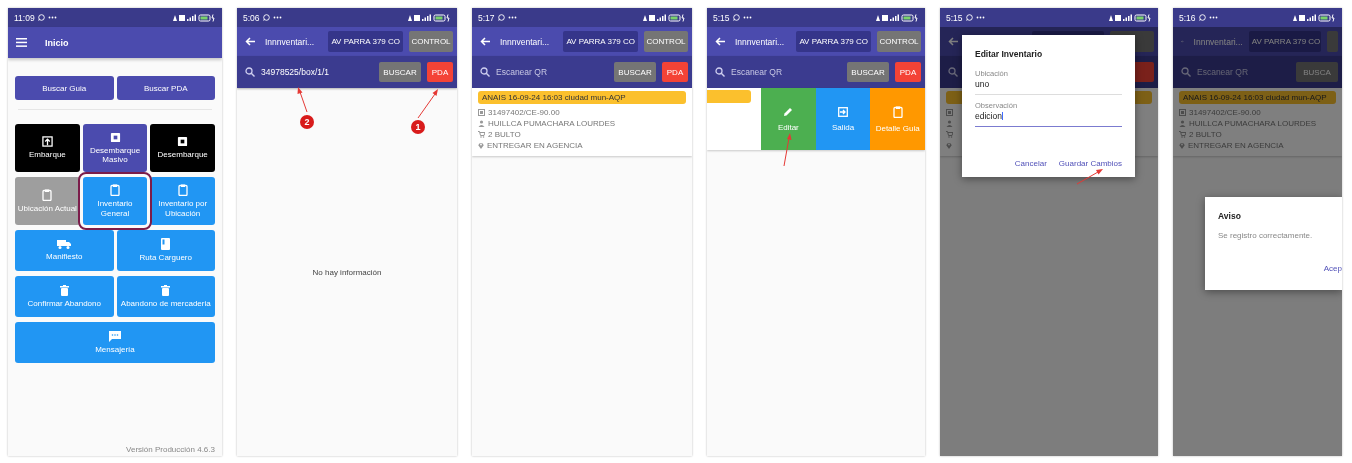 The height and width of the screenshot is (463, 1352). Describe the element at coordinates (582, 122) in the screenshot. I see `guide-card: ANAIS 16-09-24 16:03 ciudad mun-AQP 31497402/CE-90.00 HUILLCA PUMACHARA LOURDES 2 BULTO ENTREGAR EN AGENCIA` at that location.